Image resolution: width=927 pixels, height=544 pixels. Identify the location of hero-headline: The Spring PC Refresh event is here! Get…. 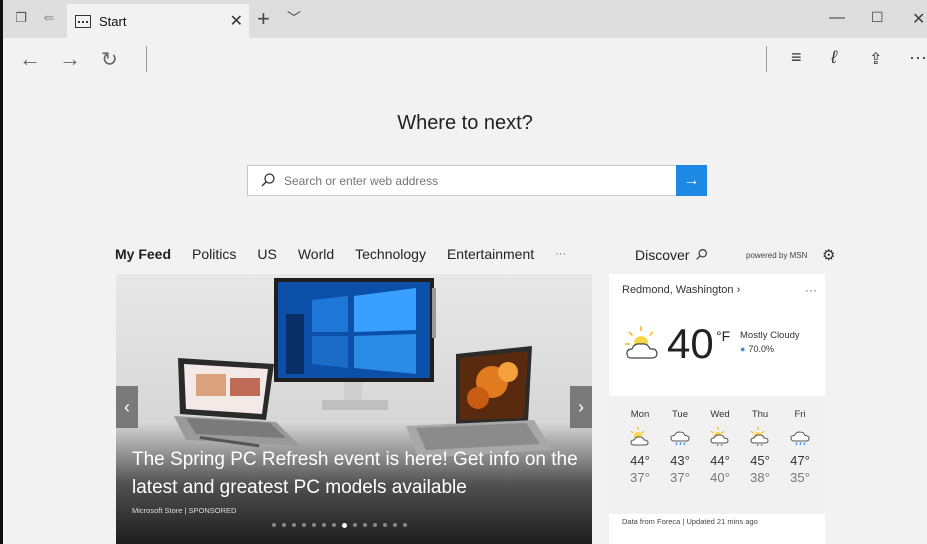
(357, 474).